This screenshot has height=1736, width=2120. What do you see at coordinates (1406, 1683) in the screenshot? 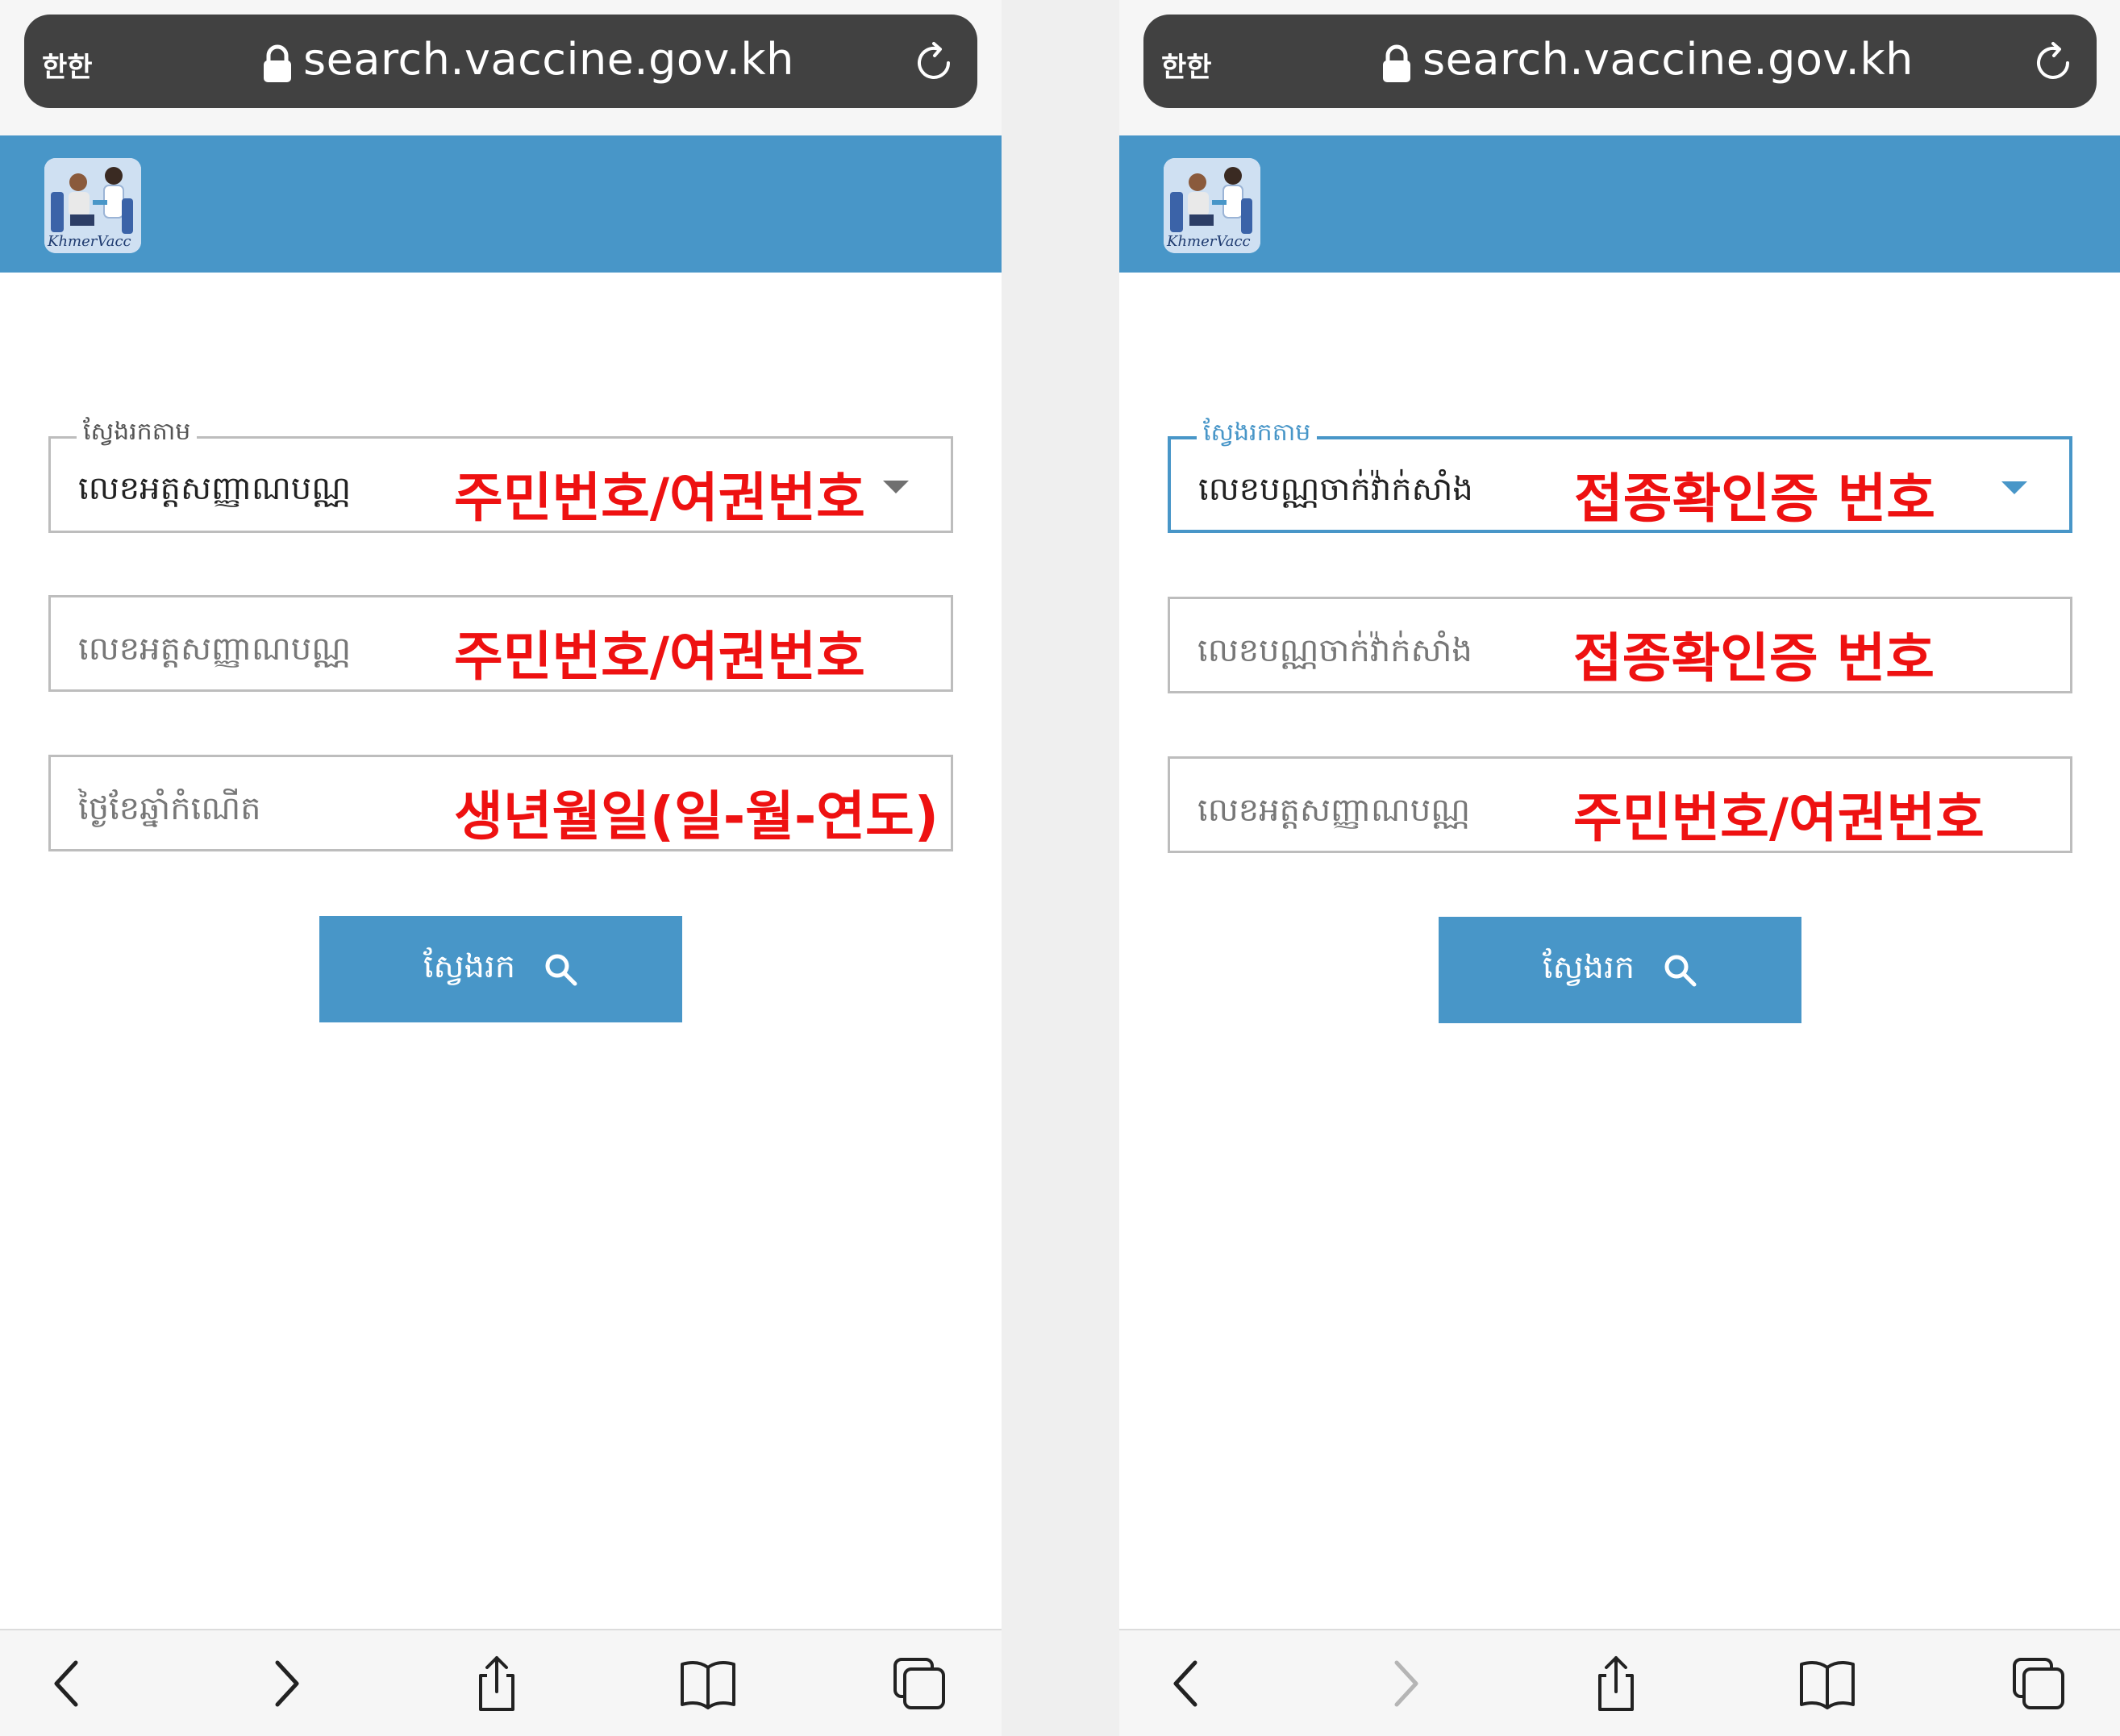
I see `forward-icon-disabled` at bounding box center [1406, 1683].